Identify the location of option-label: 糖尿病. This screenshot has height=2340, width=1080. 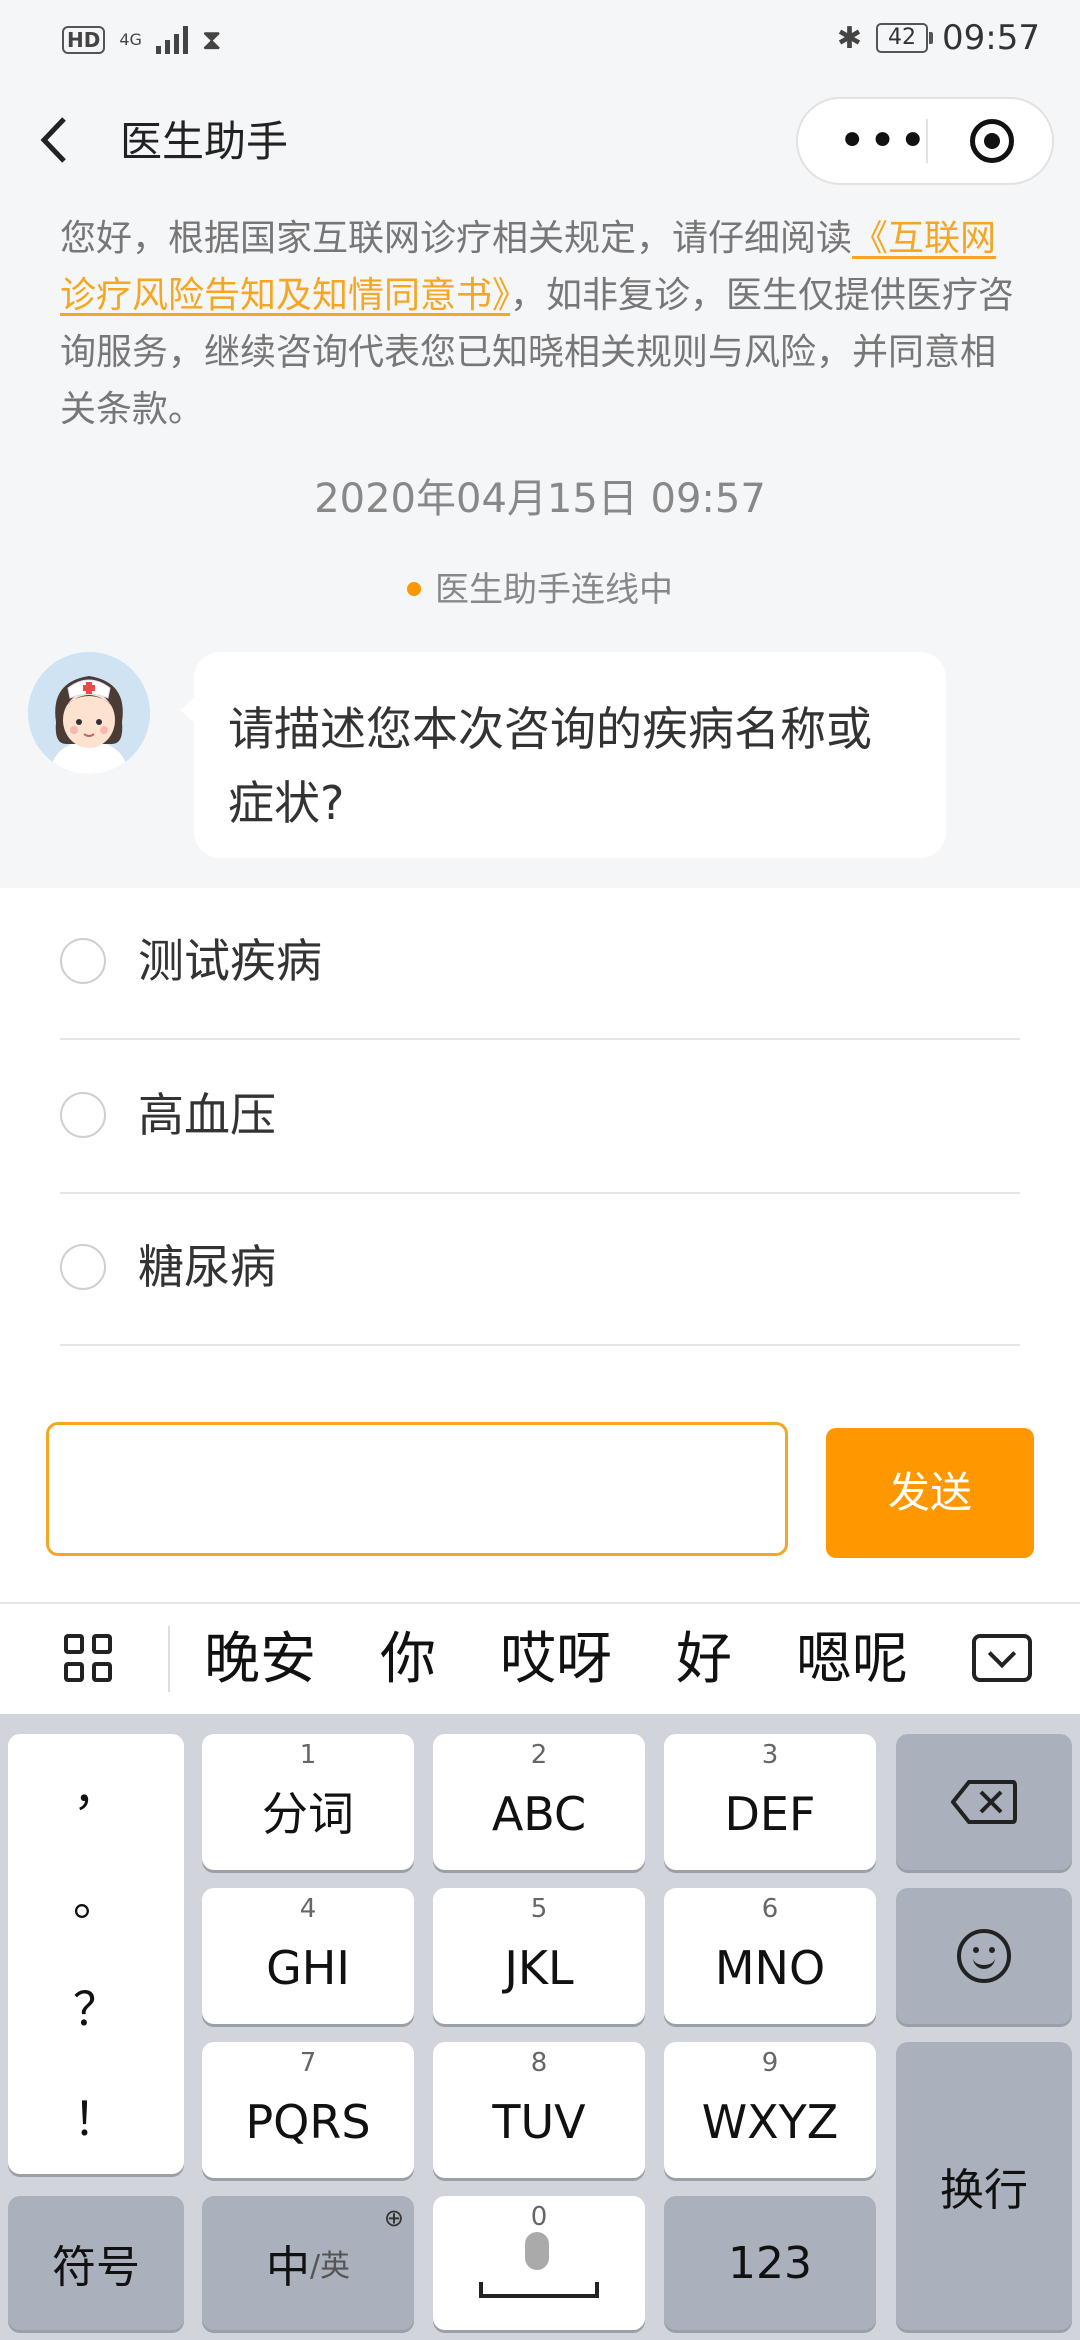
(207, 1267).